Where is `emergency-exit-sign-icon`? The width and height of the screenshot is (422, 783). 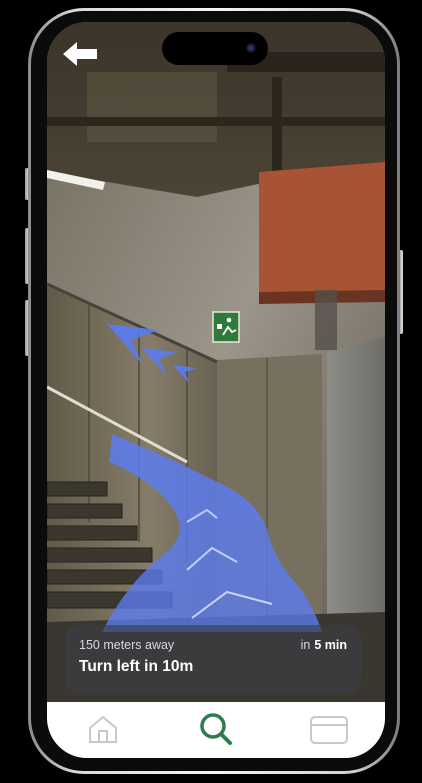 emergency-exit-sign-icon is located at coordinates (226, 327).